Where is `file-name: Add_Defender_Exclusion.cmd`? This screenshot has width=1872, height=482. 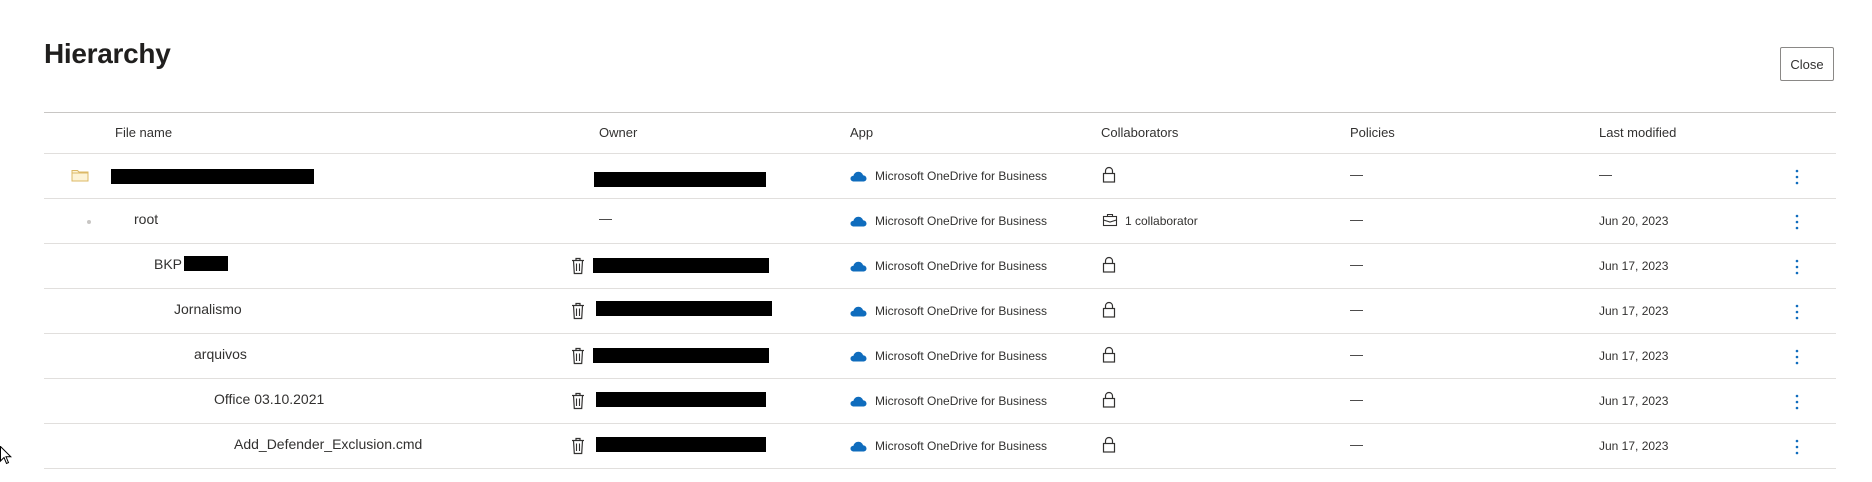
file-name: Add_Defender_Exclusion.cmd is located at coordinates (328, 444).